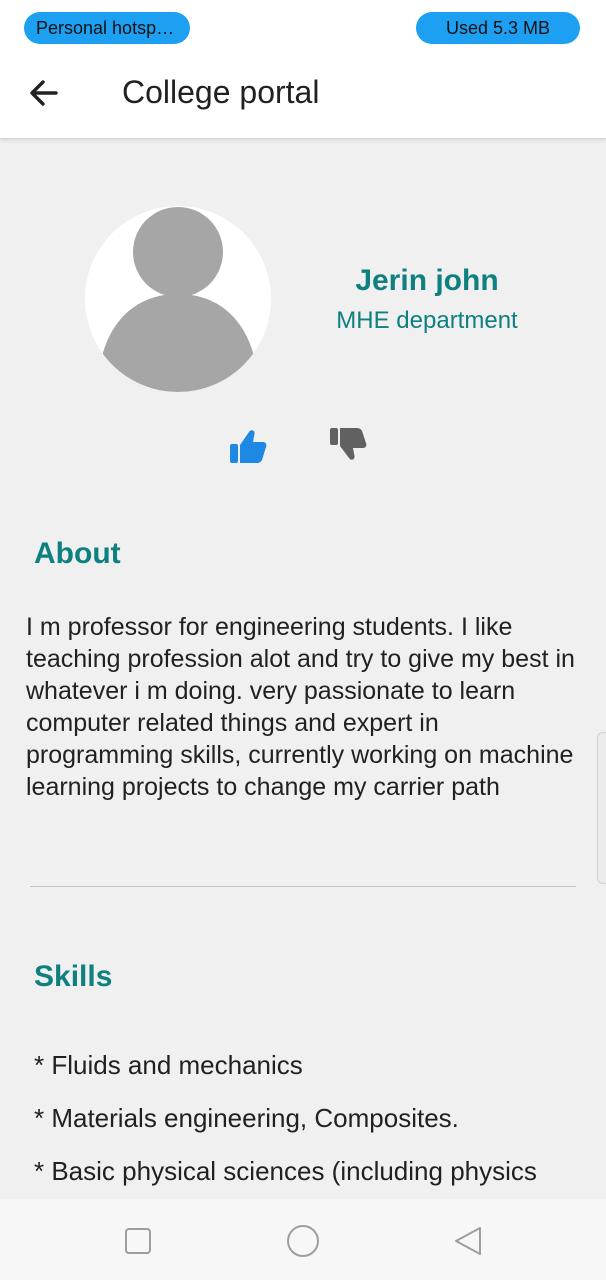 This screenshot has width=606, height=1280. I want to click on profile-name: Jerin john, so click(427, 280).